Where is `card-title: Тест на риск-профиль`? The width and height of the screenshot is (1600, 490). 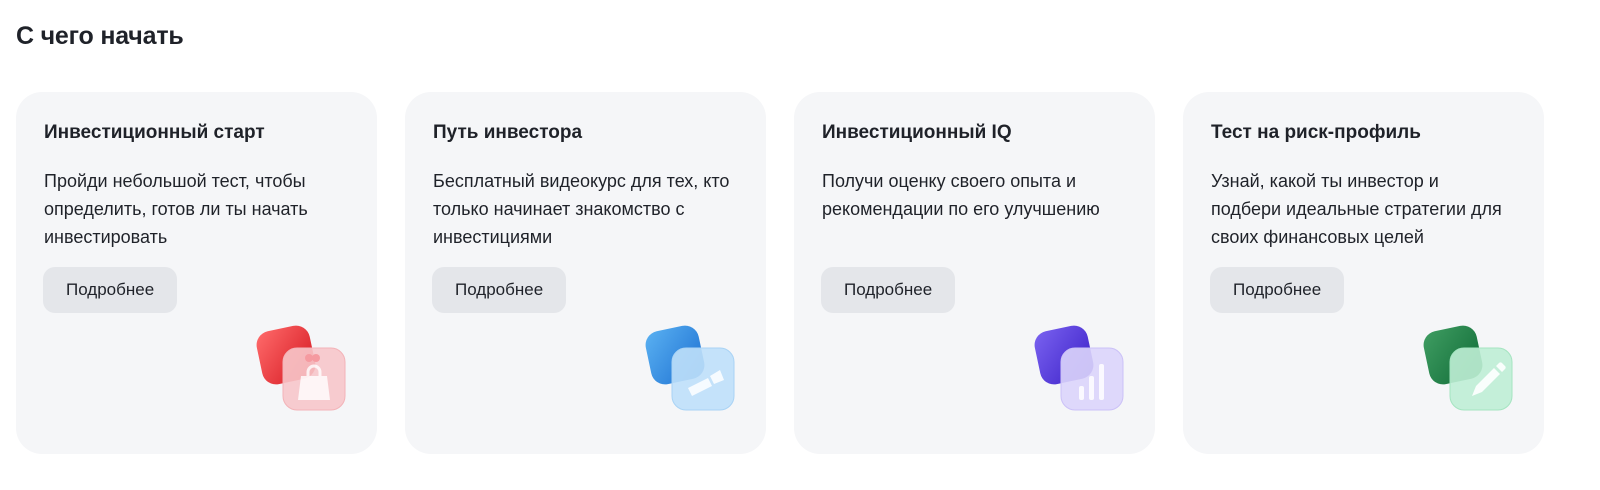 card-title: Тест на риск-профиль is located at coordinates (1316, 132).